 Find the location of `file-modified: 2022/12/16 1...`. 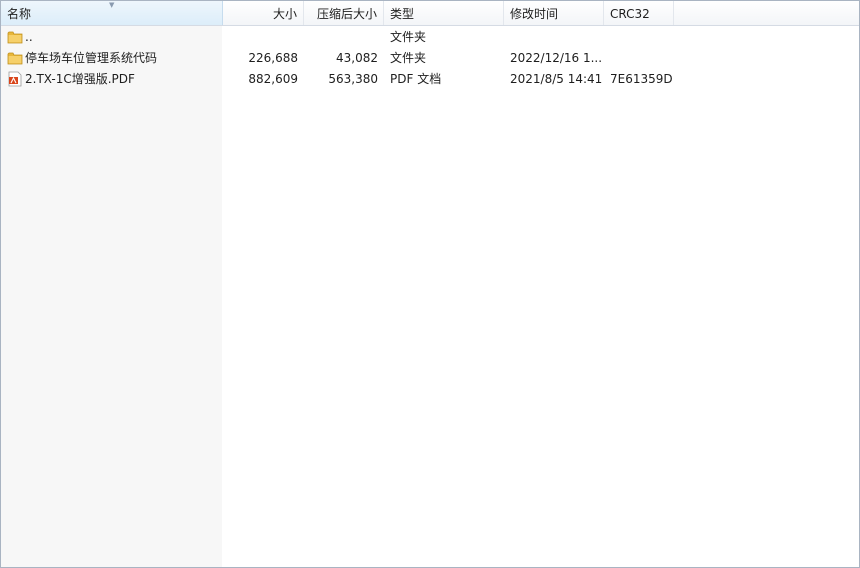

file-modified: 2022/12/16 1... is located at coordinates (556, 58).